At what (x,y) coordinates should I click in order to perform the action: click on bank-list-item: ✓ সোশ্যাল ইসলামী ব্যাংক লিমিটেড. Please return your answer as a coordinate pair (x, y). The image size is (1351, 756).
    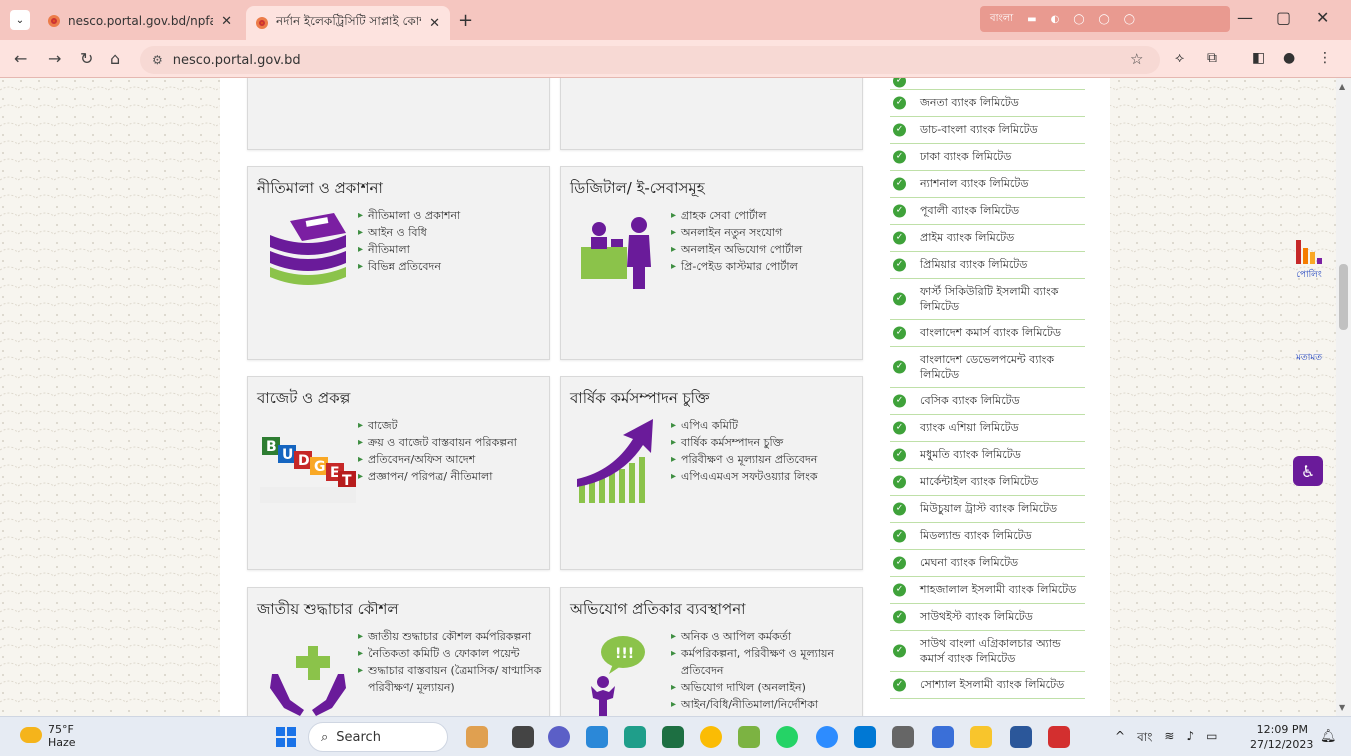
    Looking at the image, I should click on (987, 685).